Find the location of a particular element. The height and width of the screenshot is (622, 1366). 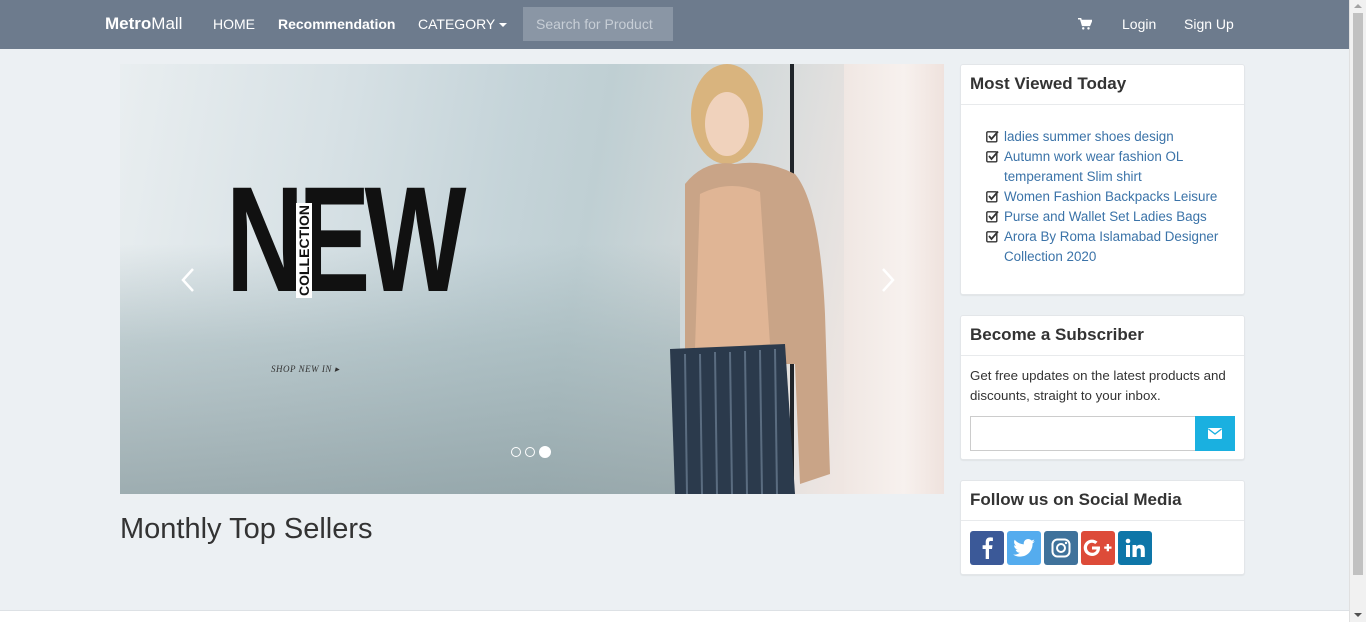

email-field is located at coordinates (1083, 433).